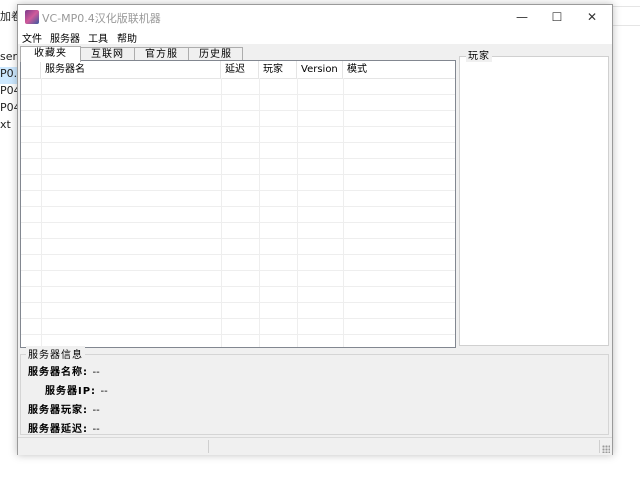 Image resolution: width=640 pixels, height=495 pixels. Describe the element at coordinates (606, 449) in the screenshot. I see `resize-grip` at that location.